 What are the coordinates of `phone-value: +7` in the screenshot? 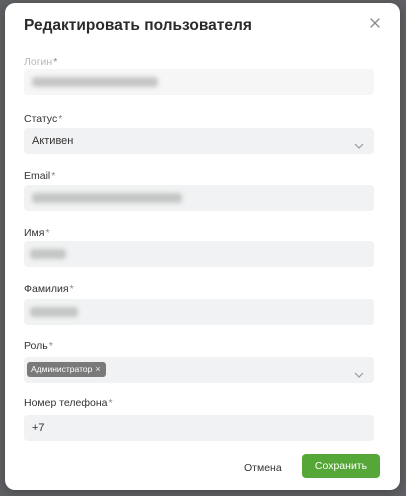 It's located at (38, 428).